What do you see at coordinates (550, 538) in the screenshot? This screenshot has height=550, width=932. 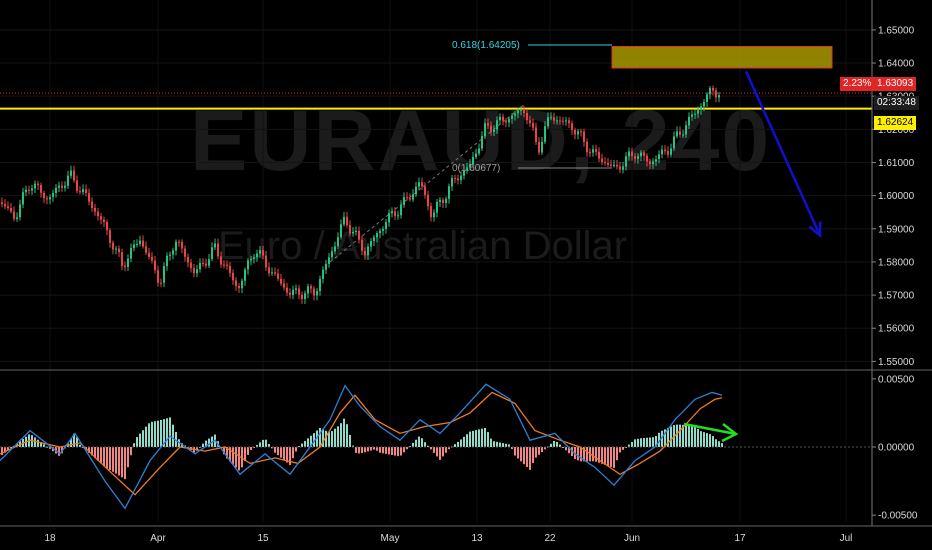 I see `x-tick-label: 22` at bounding box center [550, 538].